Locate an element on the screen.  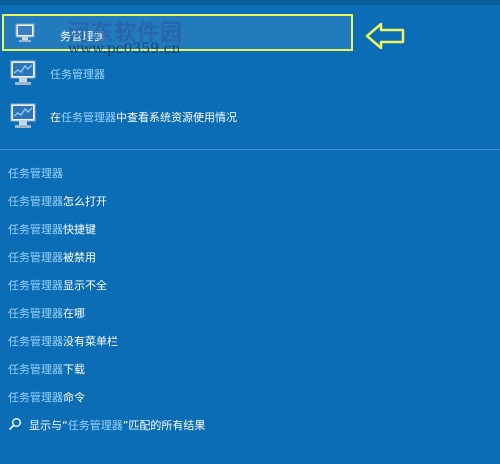
best-match-label: 在任务管理器中查看系统资源使用情况 is located at coordinates (143, 117).